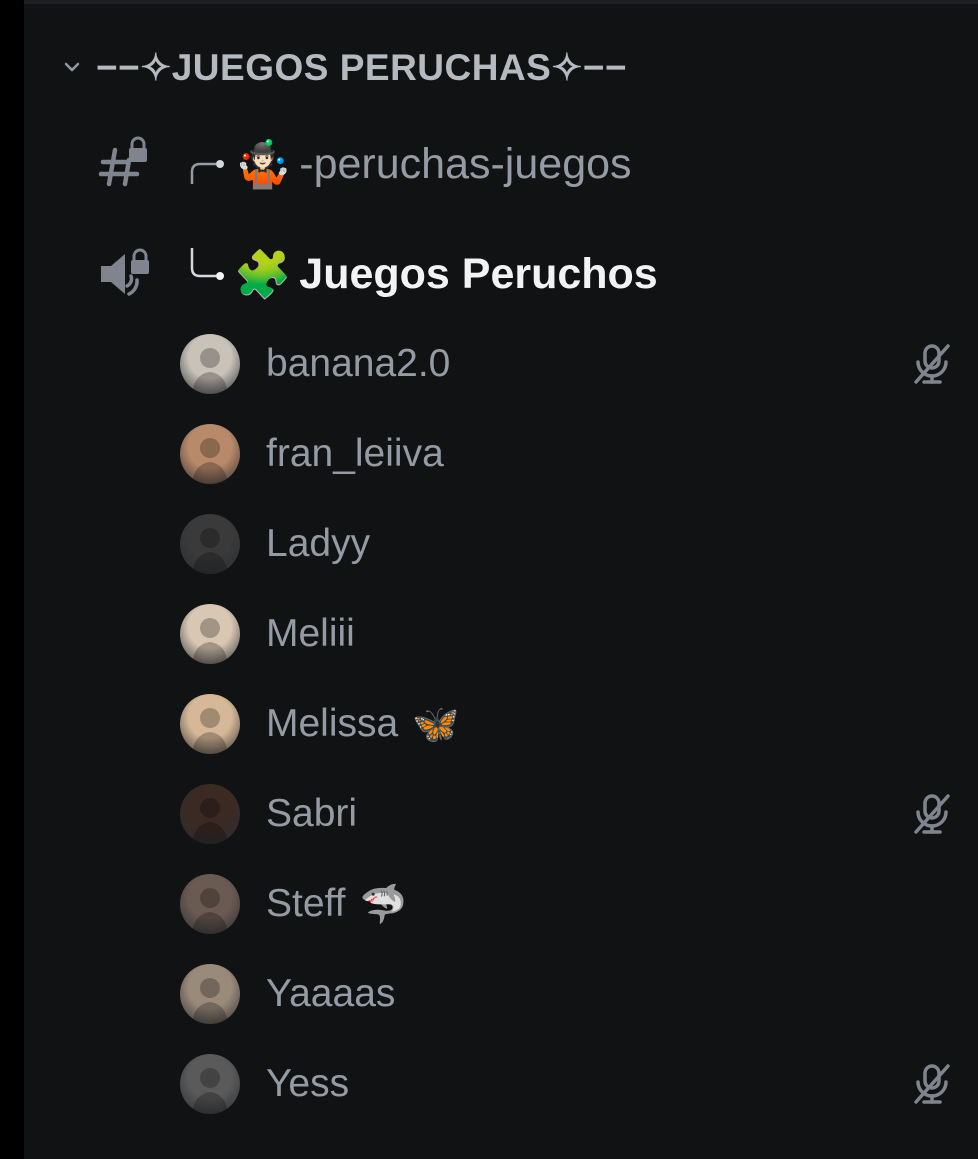  What do you see at coordinates (383, 904) in the screenshot?
I see `username-emoji: 🦈` at bounding box center [383, 904].